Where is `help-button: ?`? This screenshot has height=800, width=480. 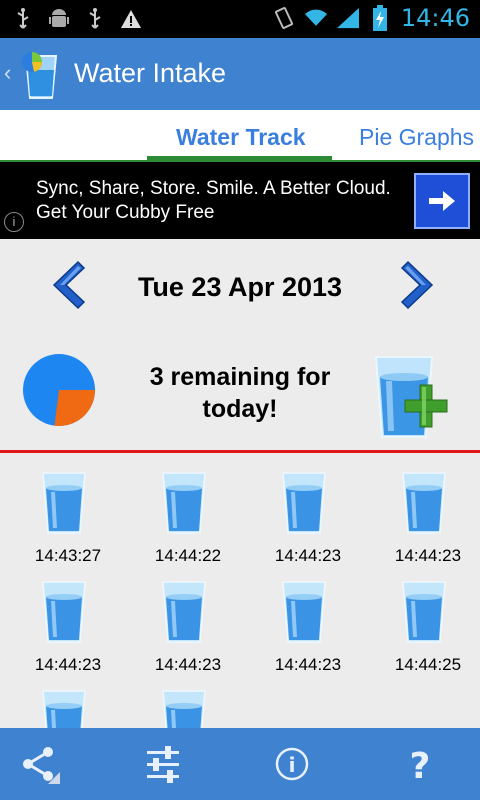 help-button: ? is located at coordinates (420, 764).